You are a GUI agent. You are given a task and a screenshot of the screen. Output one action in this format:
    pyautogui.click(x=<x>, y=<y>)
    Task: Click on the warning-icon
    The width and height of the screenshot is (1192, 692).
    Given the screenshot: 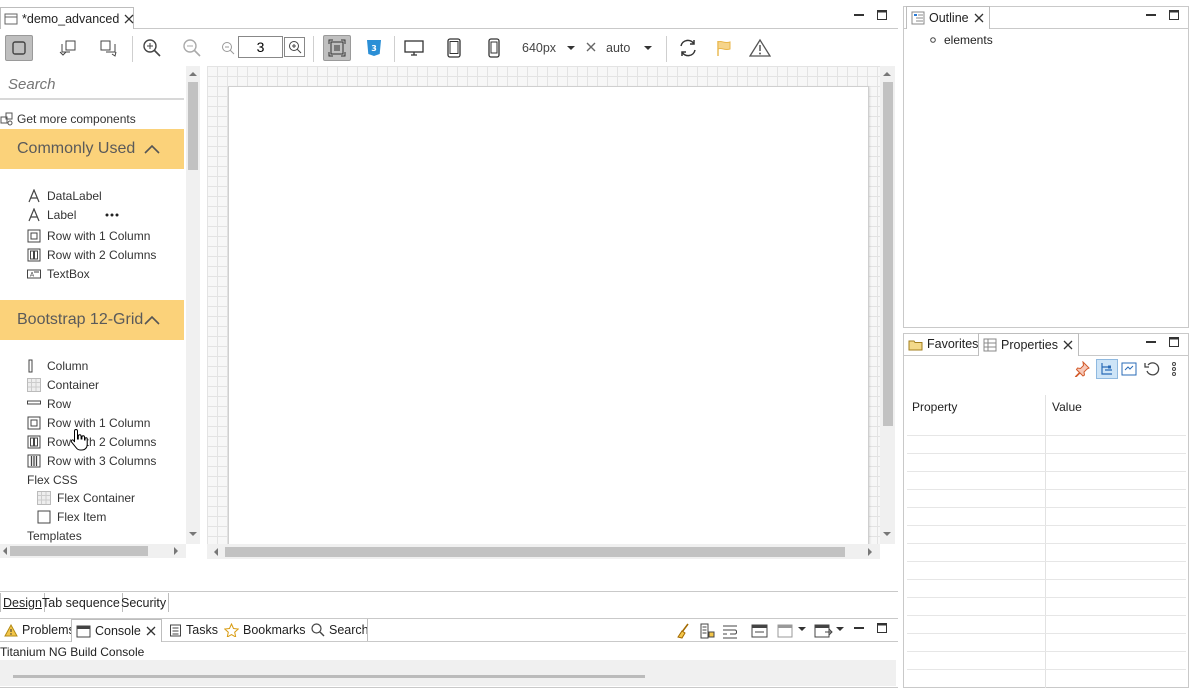 What is the action you would take?
    pyautogui.click(x=760, y=48)
    